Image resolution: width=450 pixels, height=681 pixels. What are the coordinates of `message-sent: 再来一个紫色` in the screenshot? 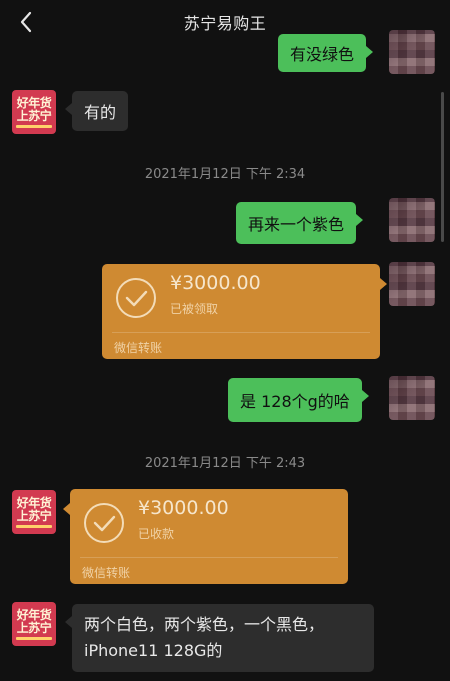 It's located at (300, 223).